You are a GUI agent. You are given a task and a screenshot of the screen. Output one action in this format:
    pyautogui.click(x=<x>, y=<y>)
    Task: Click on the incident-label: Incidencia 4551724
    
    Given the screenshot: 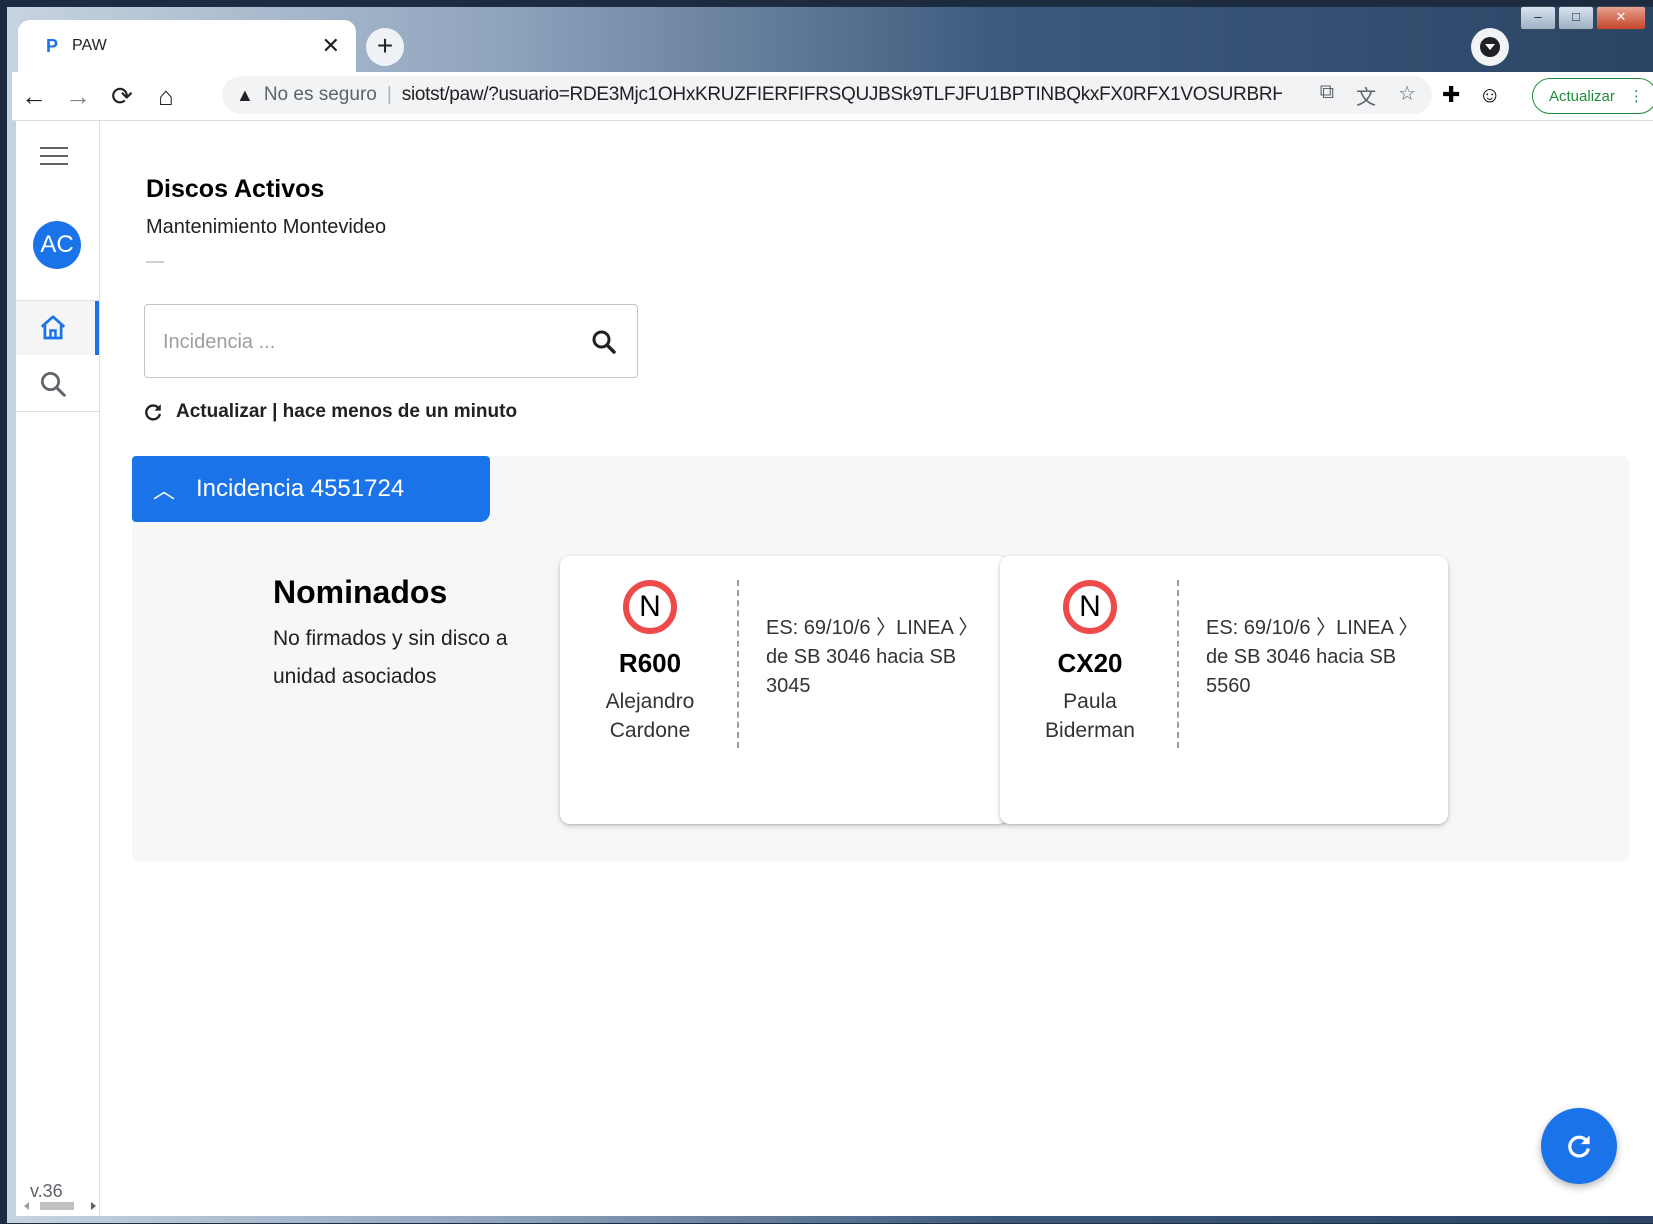 What is the action you would take?
    pyautogui.click(x=300, y=488)
    